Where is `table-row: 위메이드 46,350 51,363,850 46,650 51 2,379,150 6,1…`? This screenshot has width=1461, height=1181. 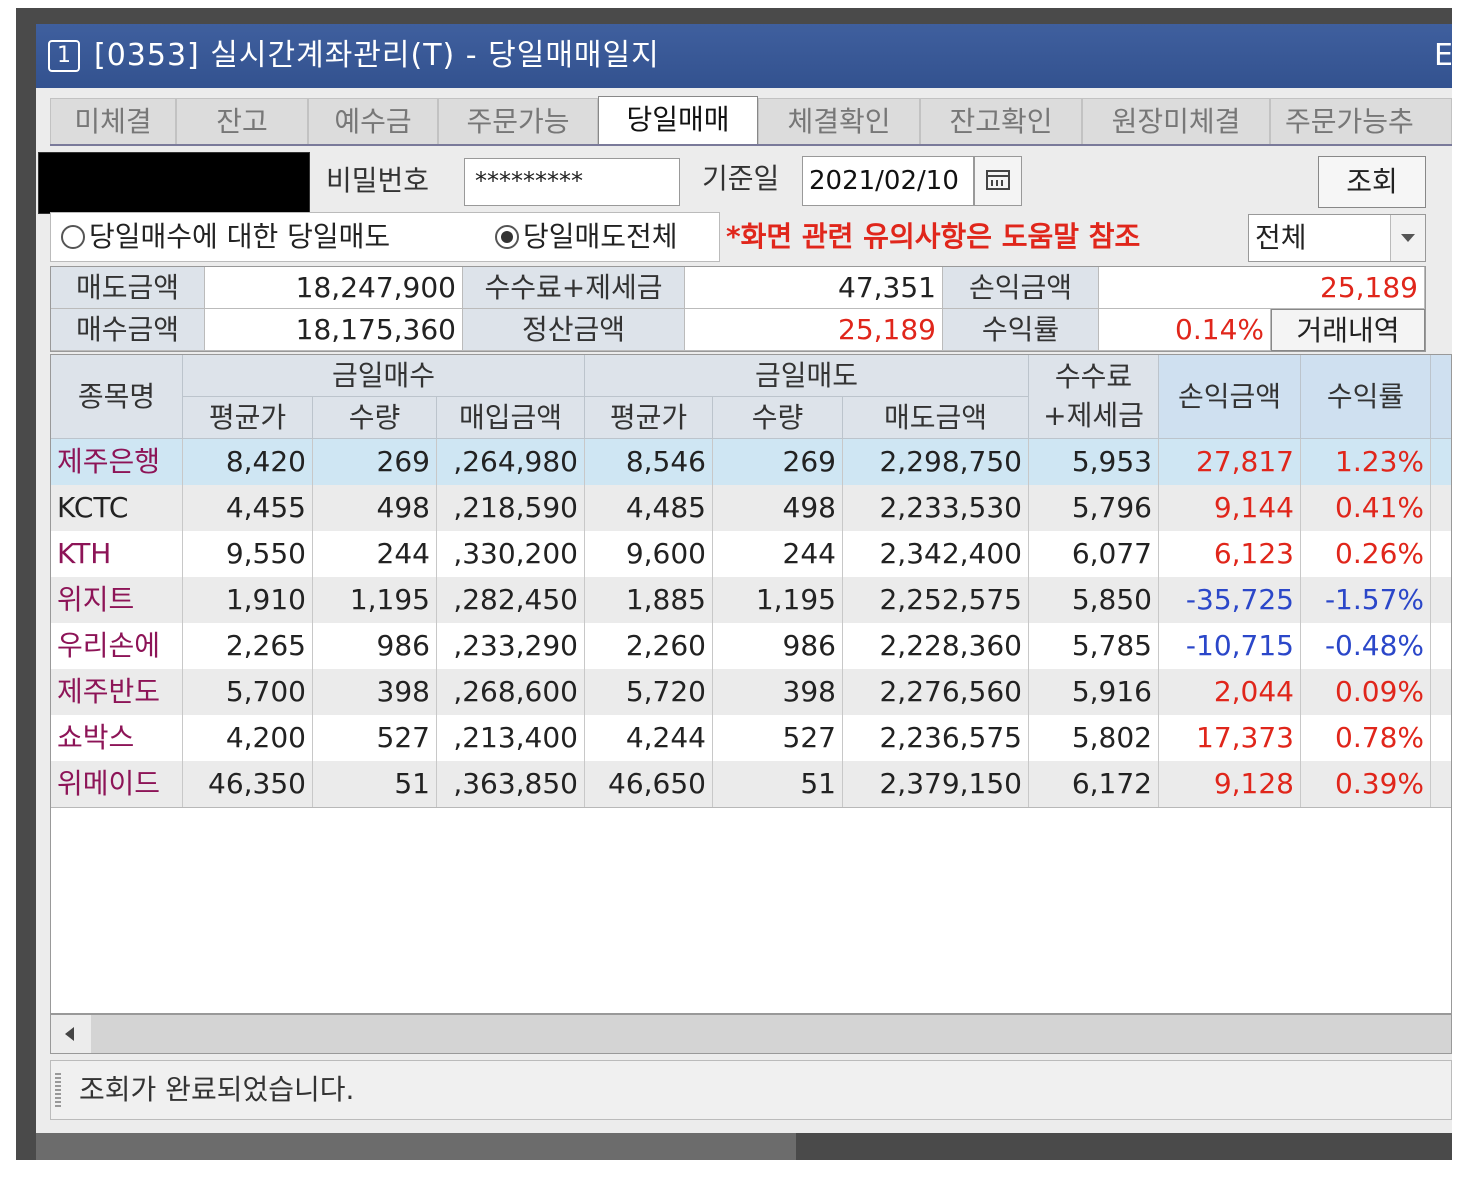 table-row: 위메이드 46,350 51,363,850 46,650 51 2,379,150 6,1… is located at coordinates (751, 784).